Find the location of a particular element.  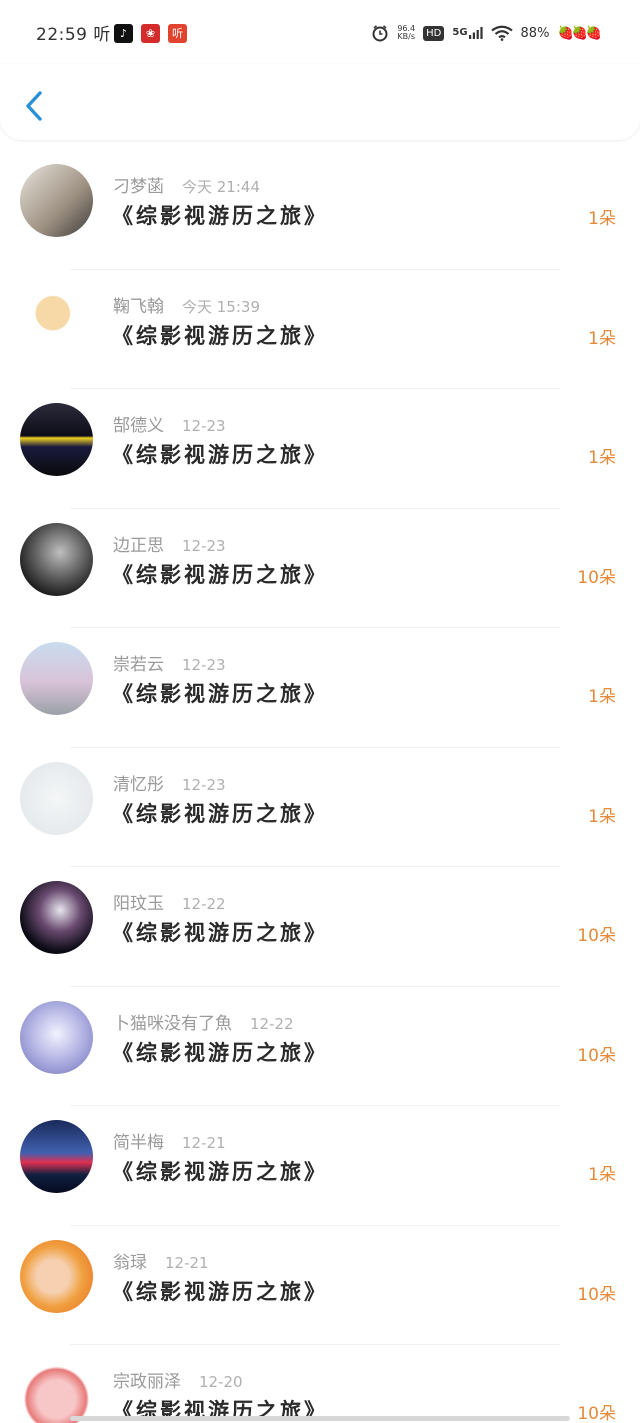

sender-name: 边正思 is located at coordinates (138, 546).